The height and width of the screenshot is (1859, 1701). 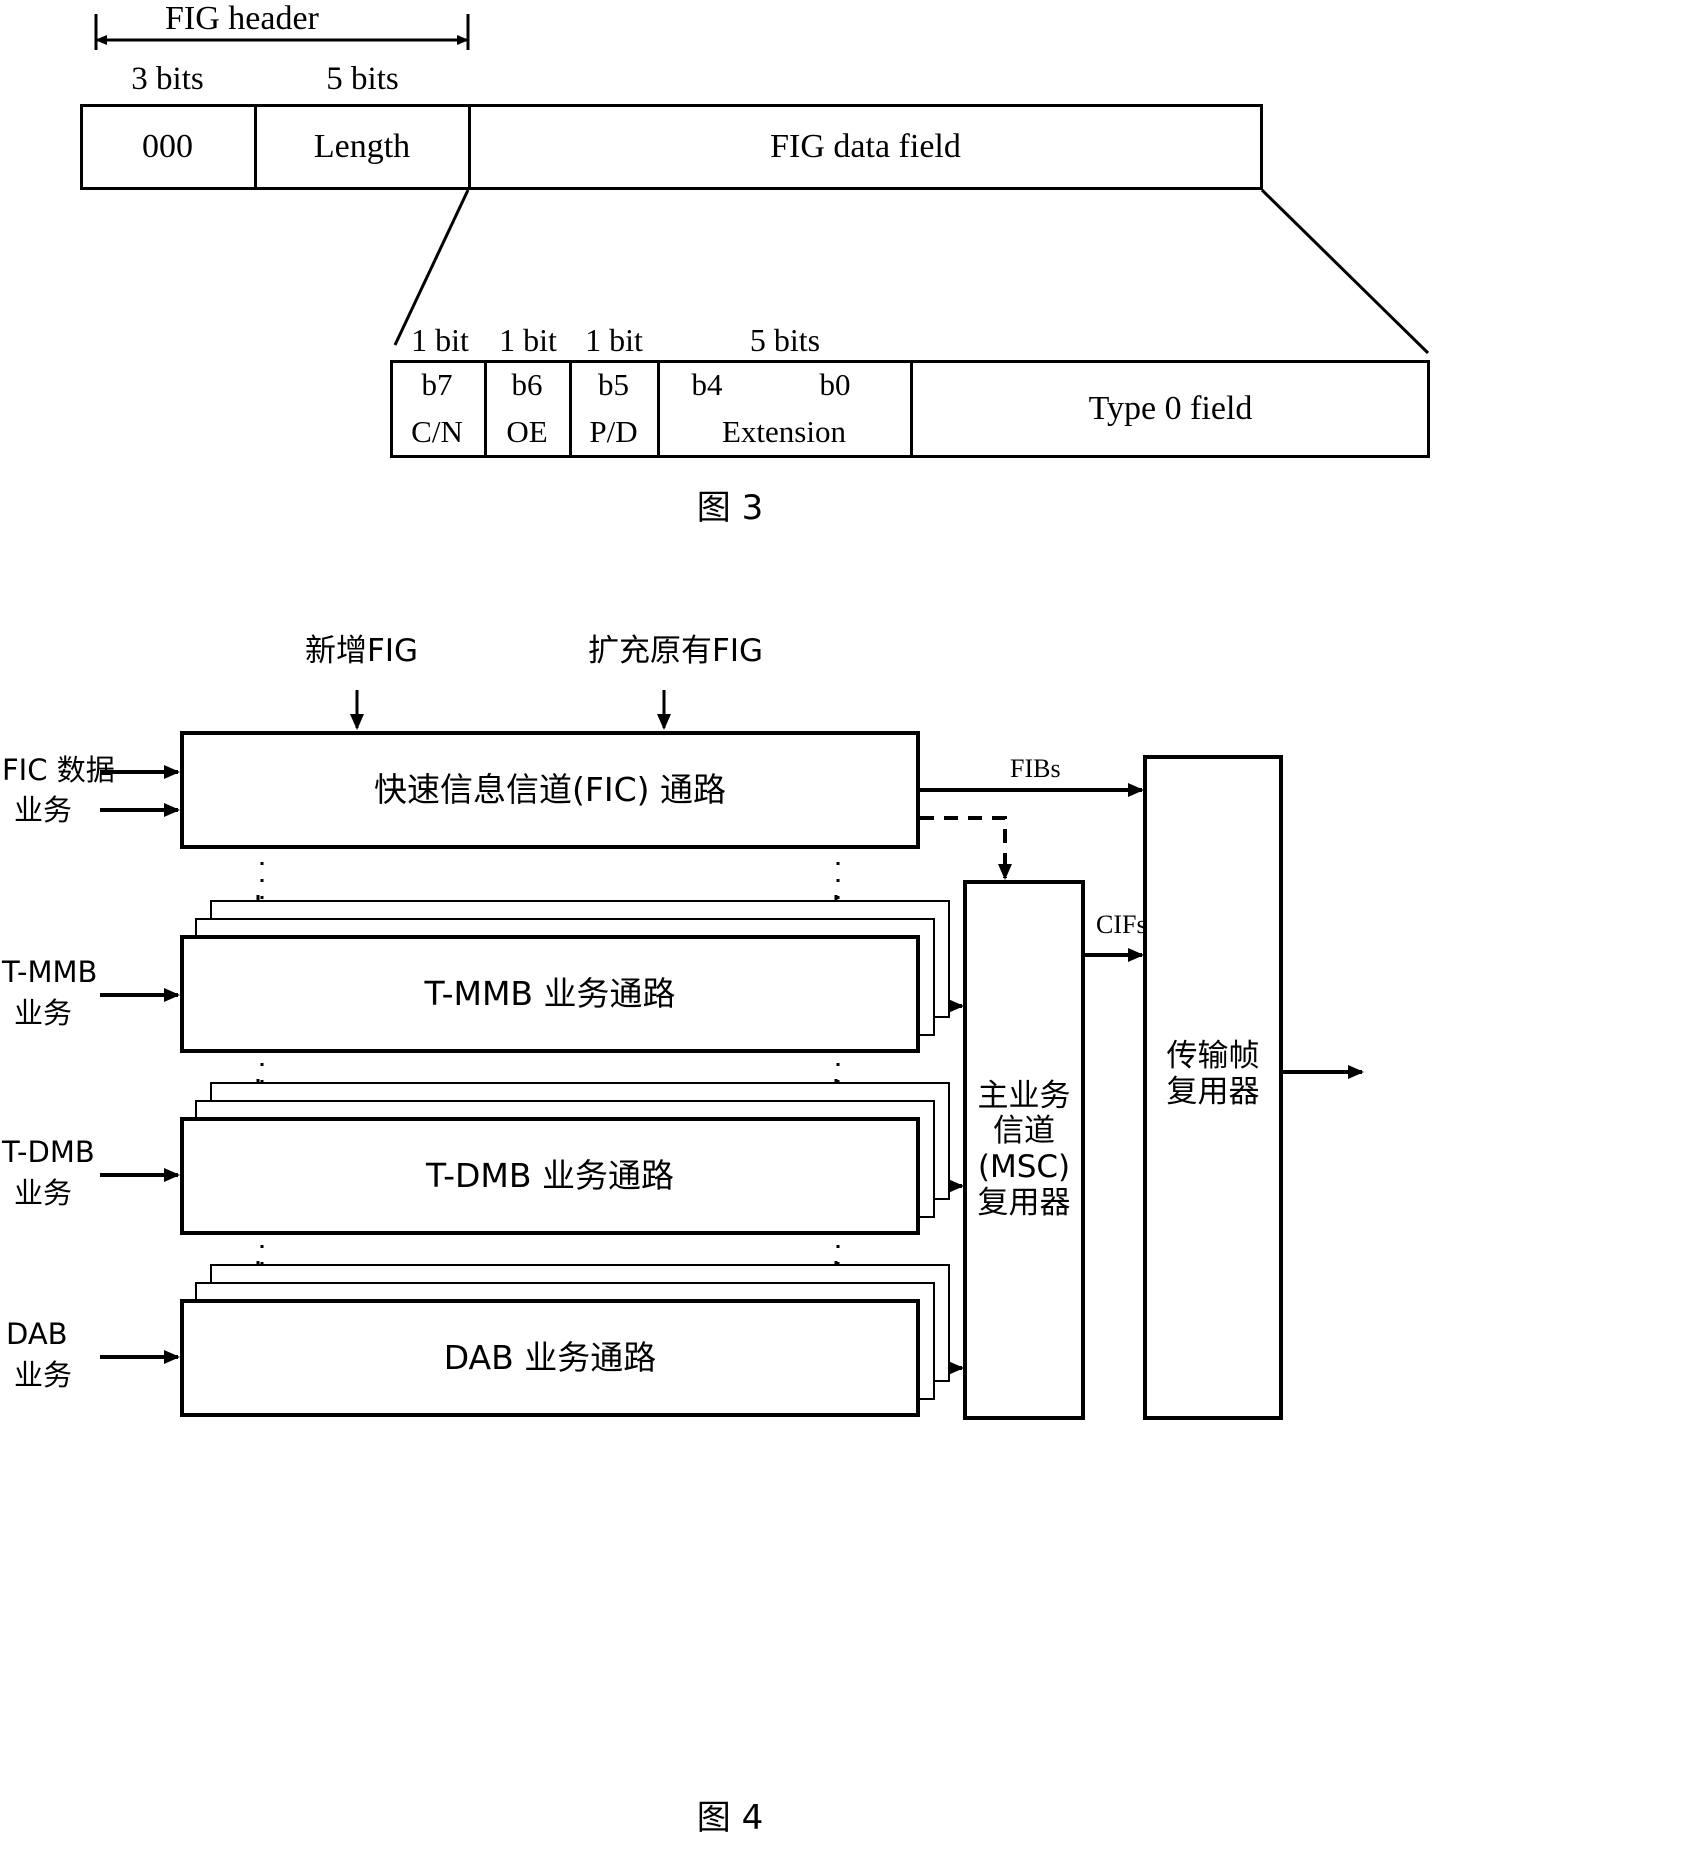 I want to click on fig4-input-label-tmmb-line2: 业务, so click(x=43, y=1013).